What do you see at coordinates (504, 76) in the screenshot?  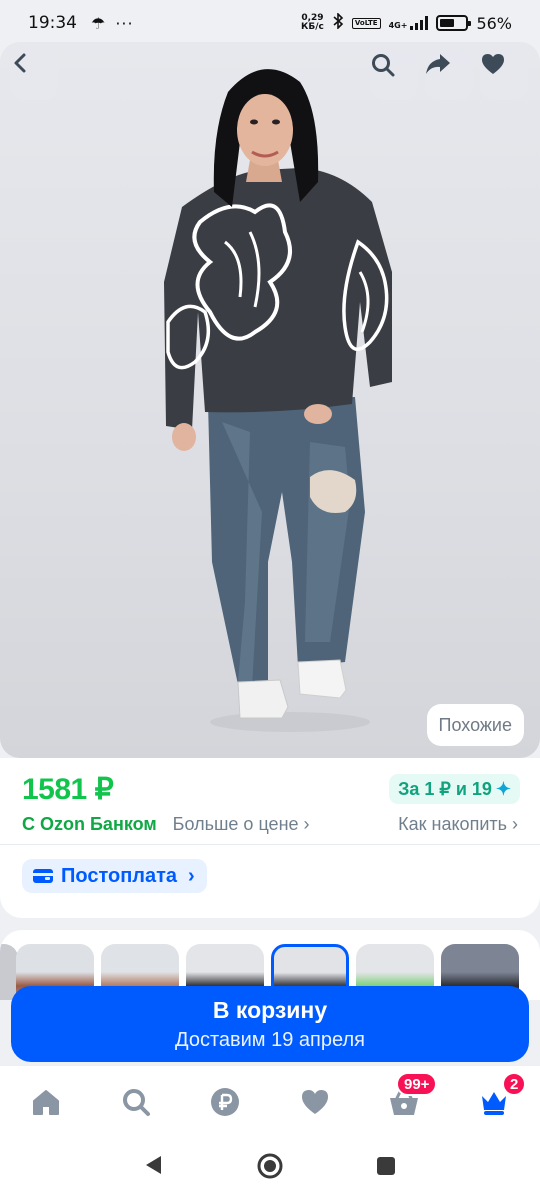 I see `favorite-button` at bounding box center [504, 76].